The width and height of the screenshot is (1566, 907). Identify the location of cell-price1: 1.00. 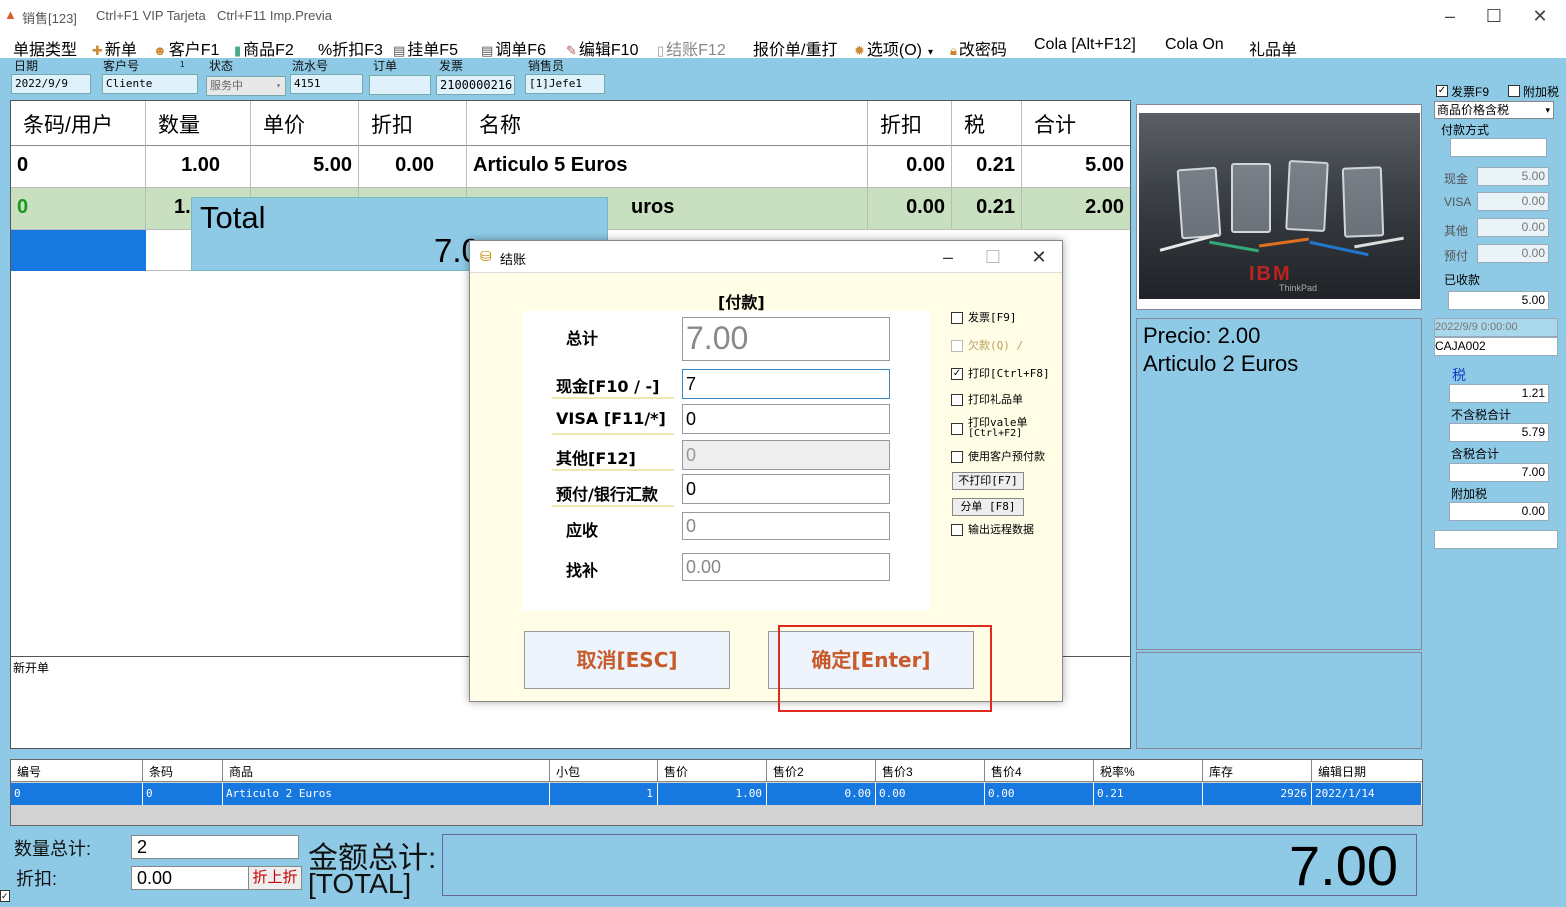
(712, 794).